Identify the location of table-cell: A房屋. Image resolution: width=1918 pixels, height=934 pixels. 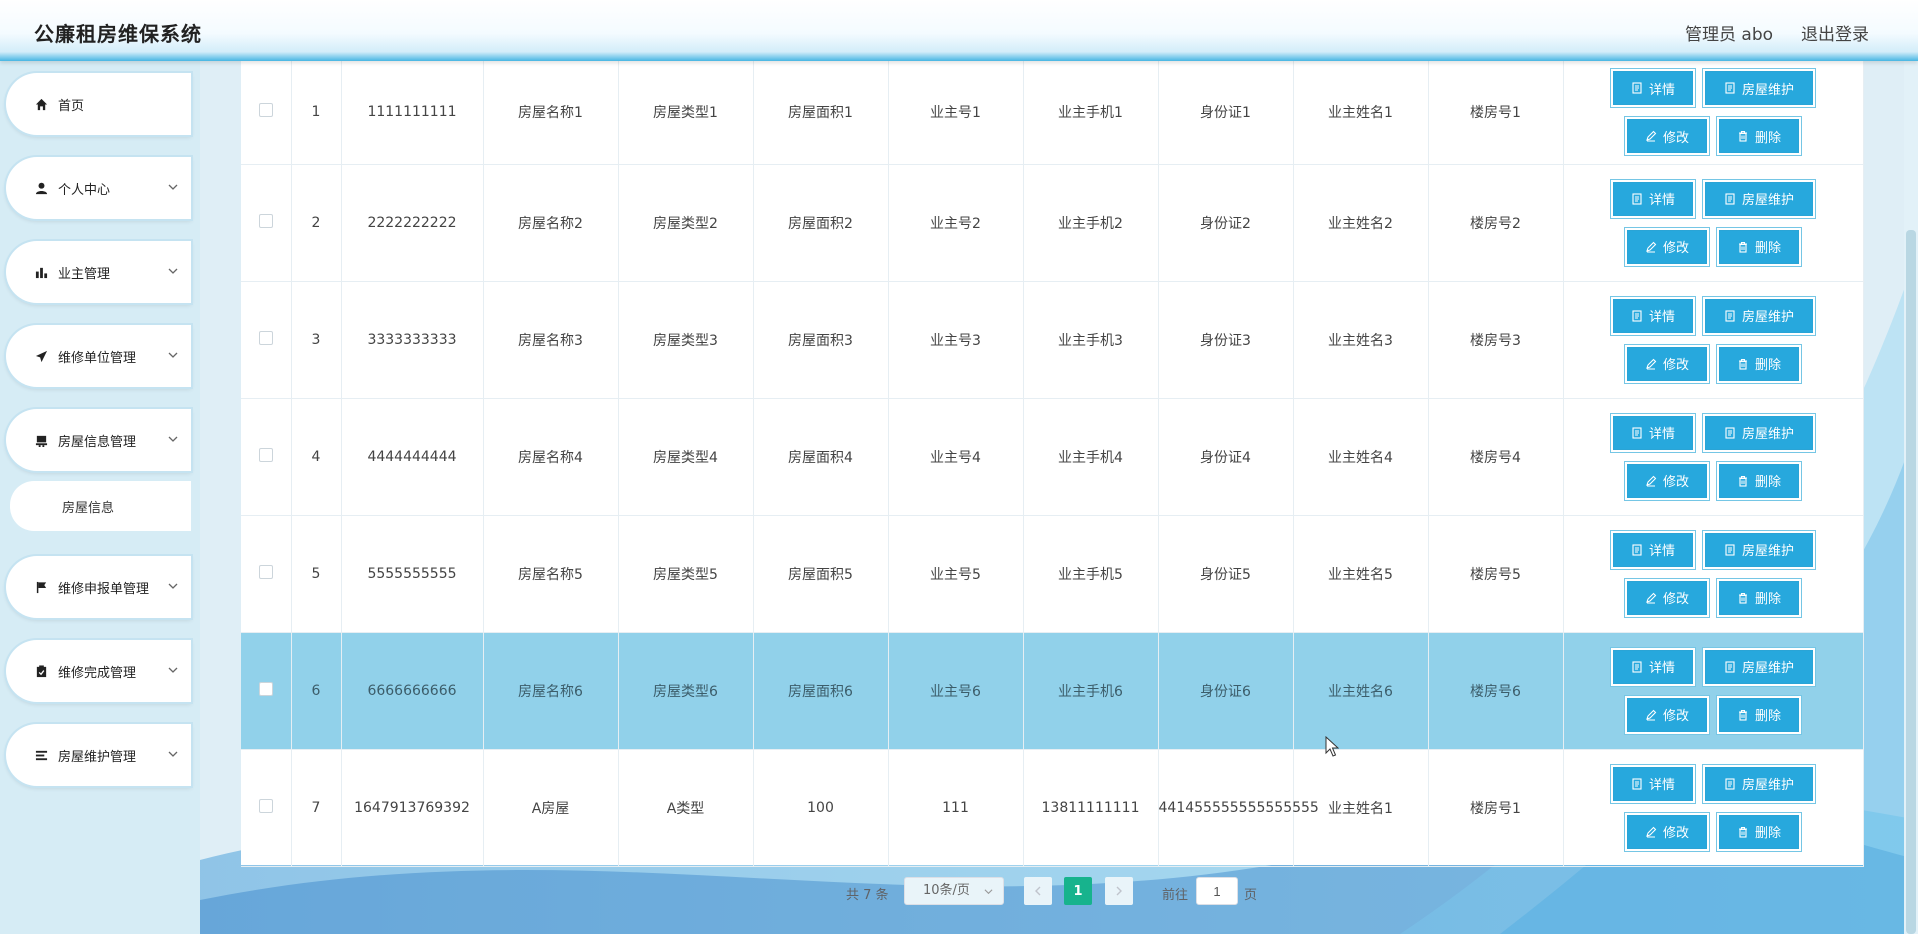
(551, 808).